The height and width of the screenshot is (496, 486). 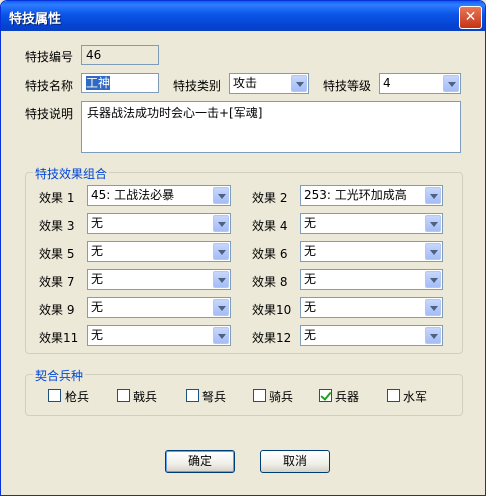 What do you see at coordinates (281, 397) in the screenshot?
I see `troop-checkbox-label: 骑兵` at bounding box center [281, 397].